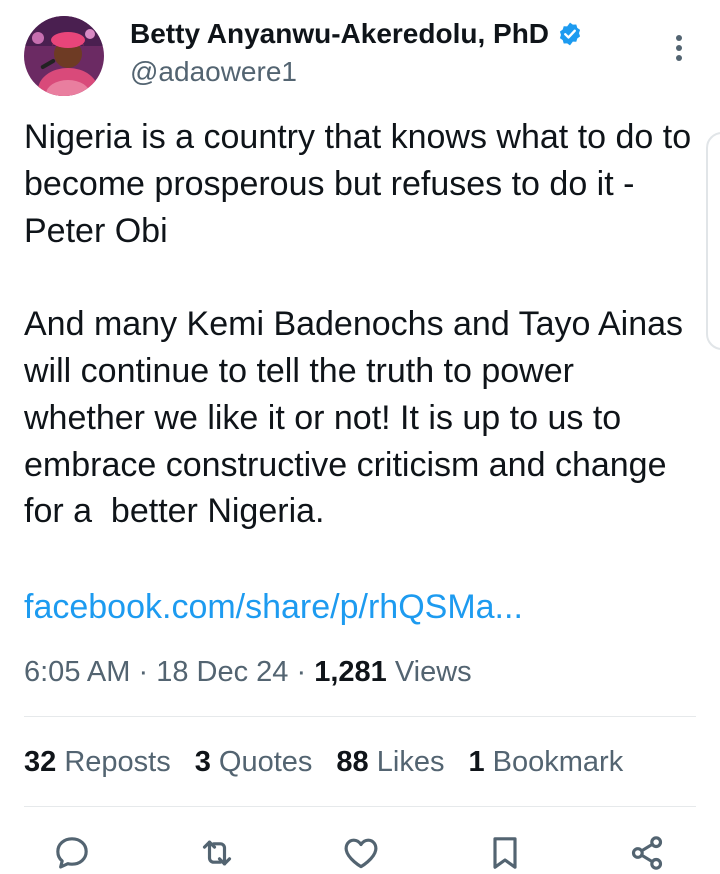  Describe the element at coordinates (352, 762) in the screenshot. I see `likes-count: 88` at that location.